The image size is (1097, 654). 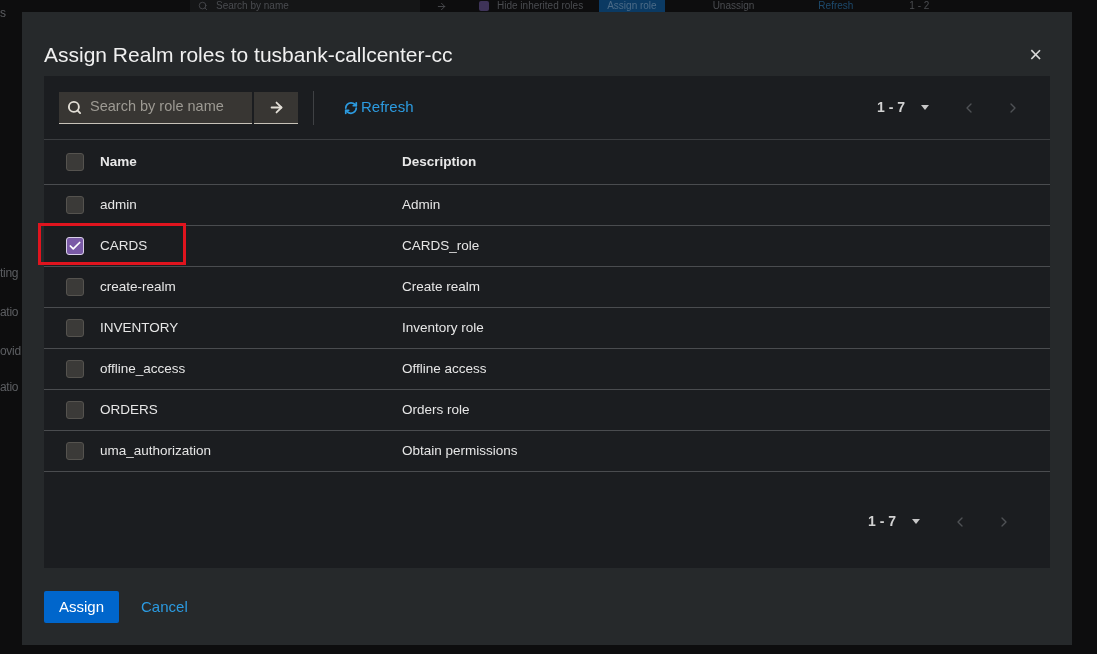 I want to click on checkbox-label: Hide inherited roles, so click(x=540, y=6).